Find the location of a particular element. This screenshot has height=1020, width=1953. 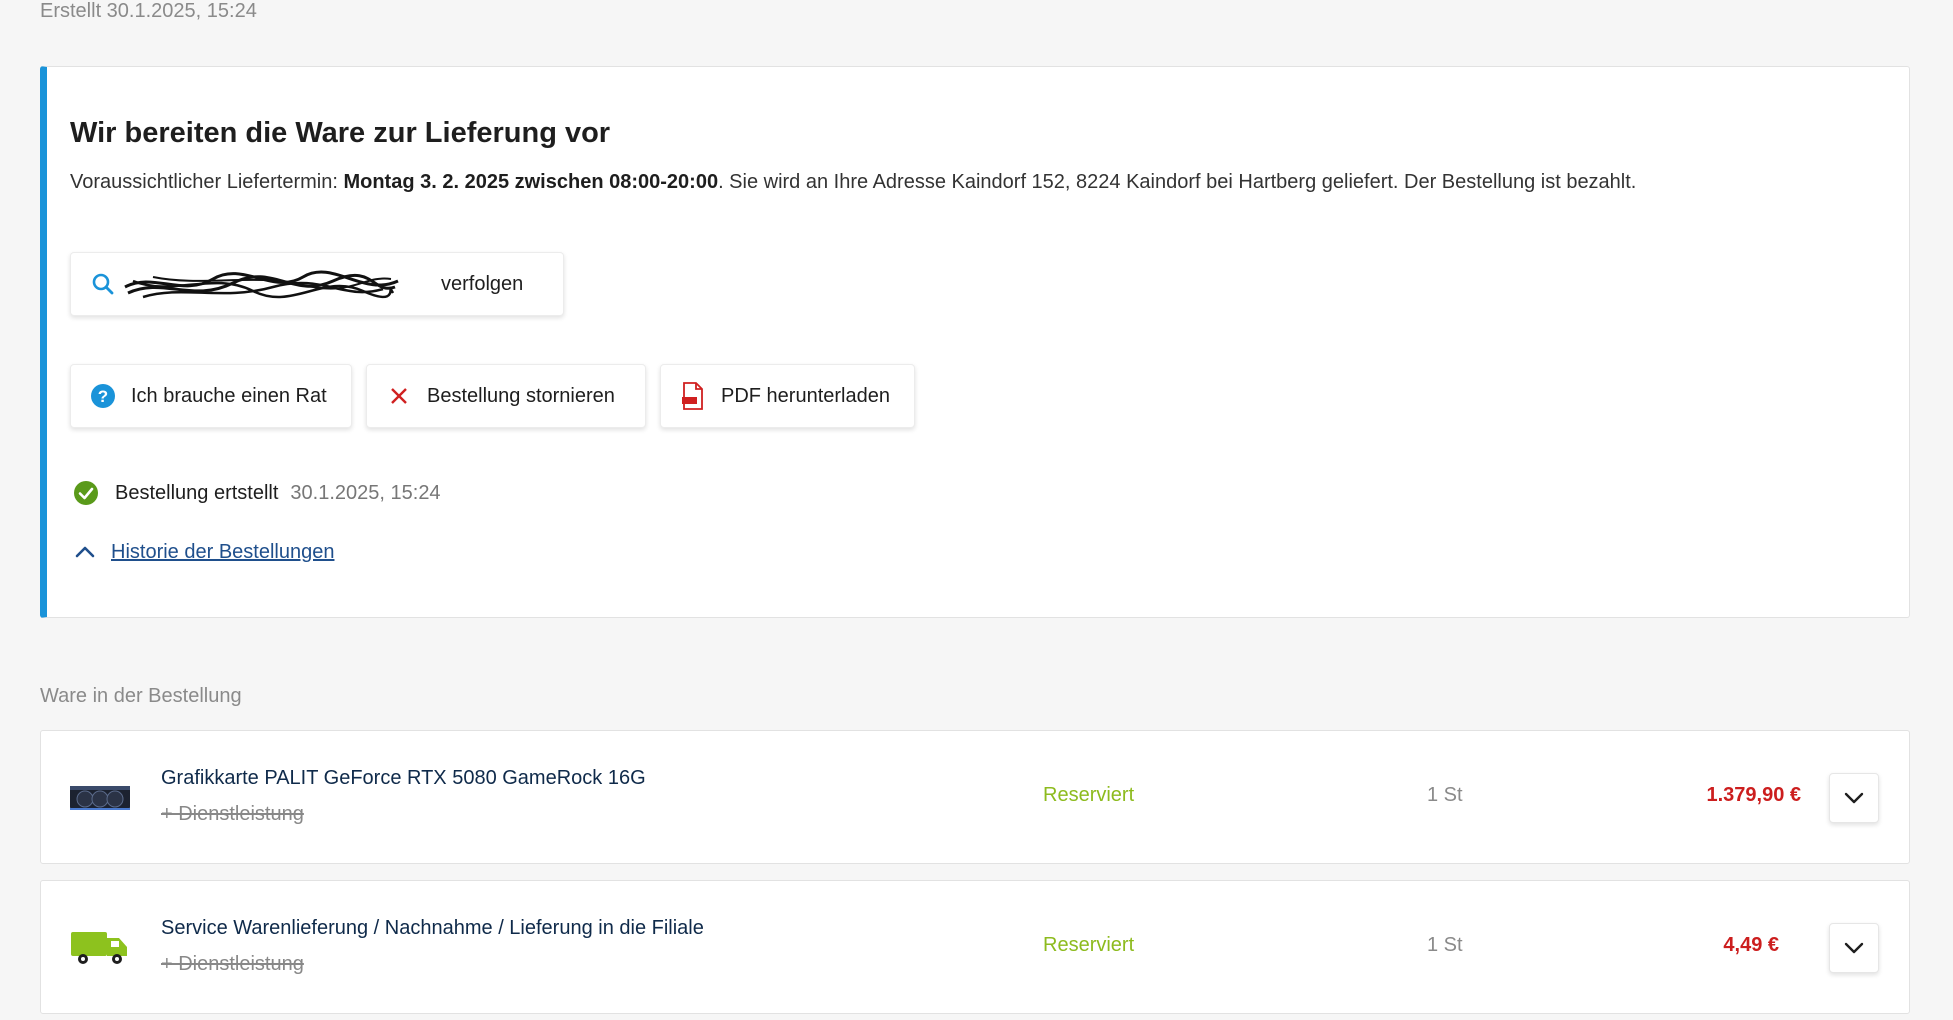

track-shipment-button: verfolgen is located at coordinates (317, 284).